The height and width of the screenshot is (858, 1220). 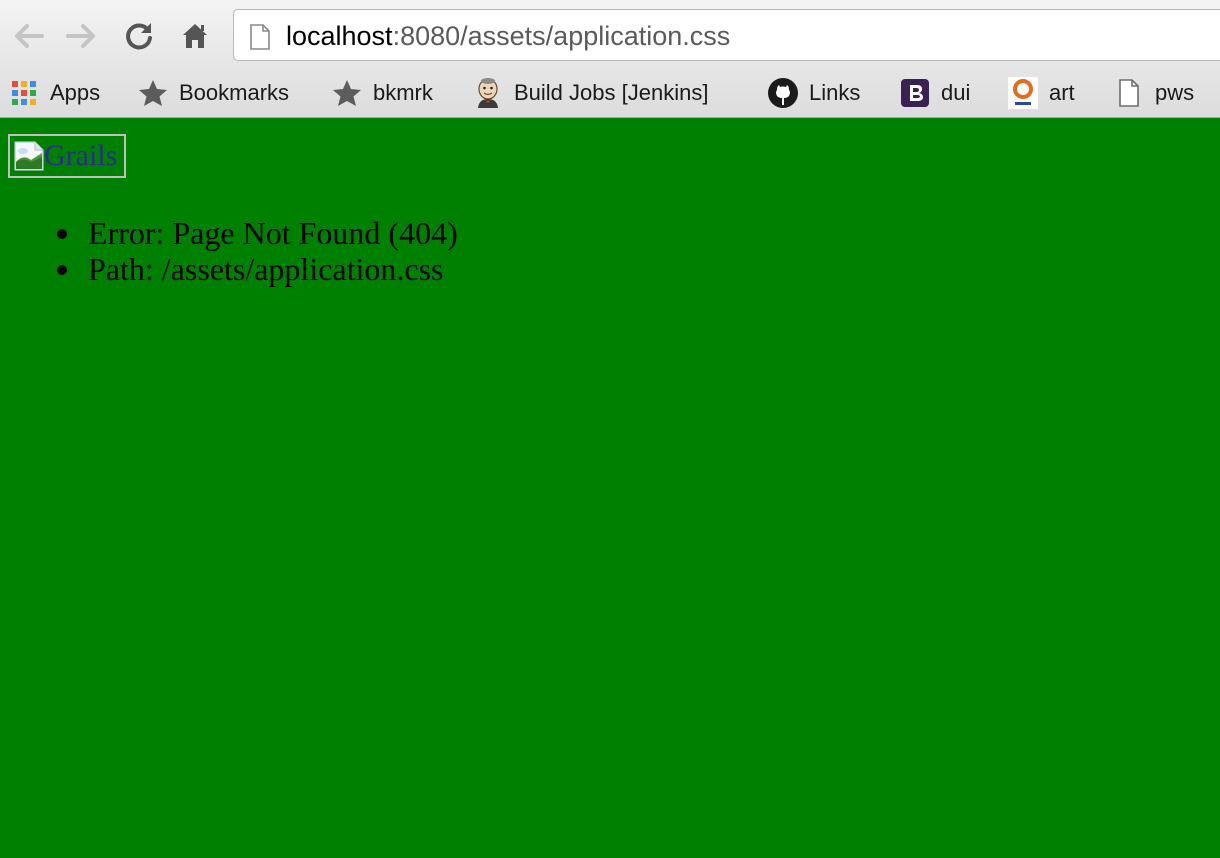 I want to click on bookmark-dui: dui, so click(x=934, y=93).